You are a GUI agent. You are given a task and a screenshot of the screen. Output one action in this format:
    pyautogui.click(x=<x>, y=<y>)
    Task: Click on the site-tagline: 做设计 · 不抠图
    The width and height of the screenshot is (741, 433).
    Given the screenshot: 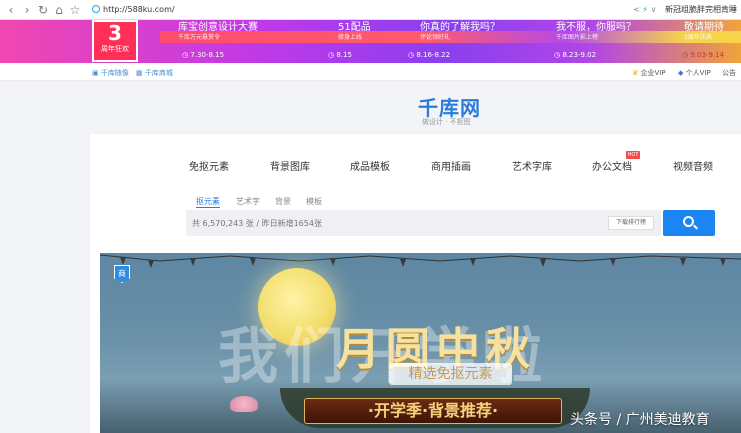 What is the action you would take?
    pyautogui.click(x=446, y=122)
    